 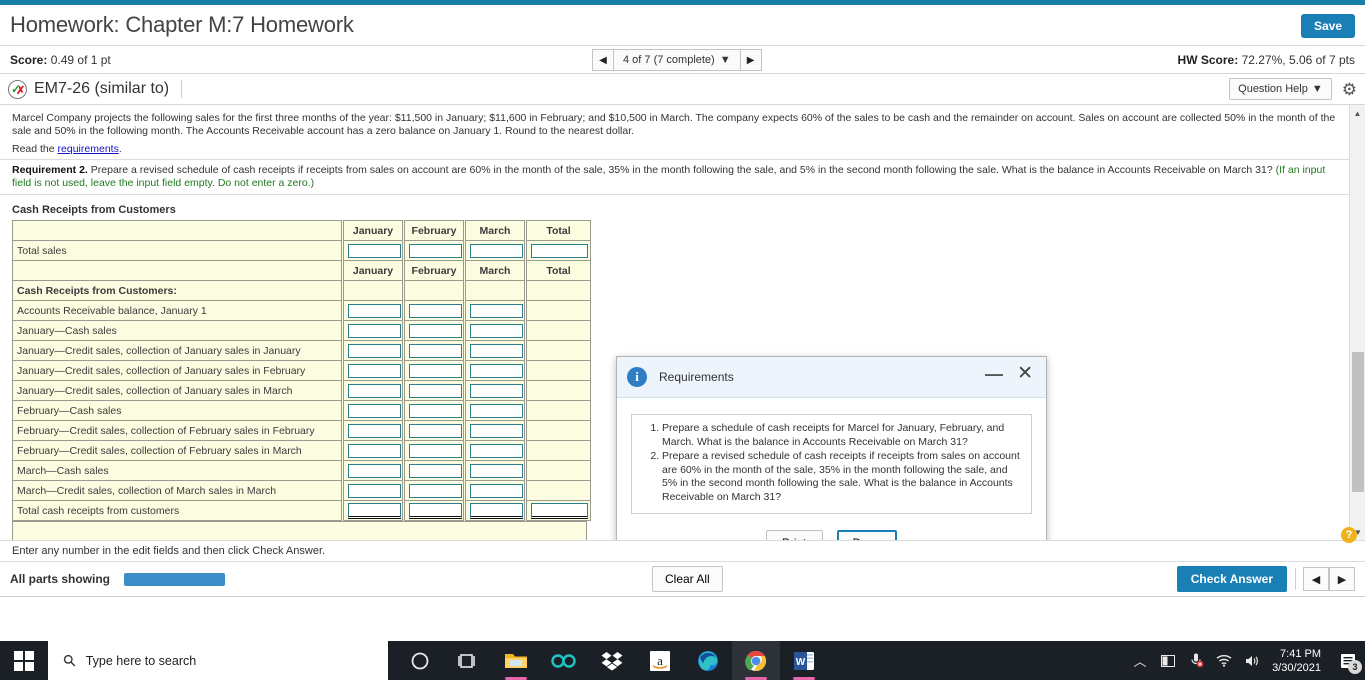 What do you see at coordinates (794, 535) in the screenshot?
I see `print-button: Print` at bounding box center [794, 535].